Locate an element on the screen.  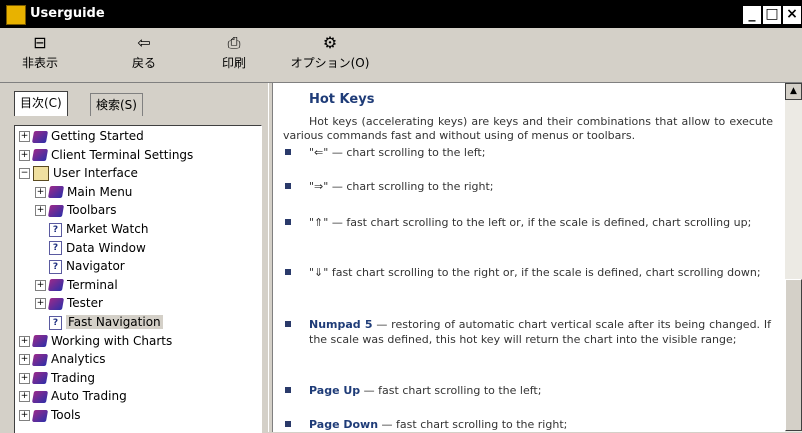
print-label: 印刷 is located at coordinates (233, 63).